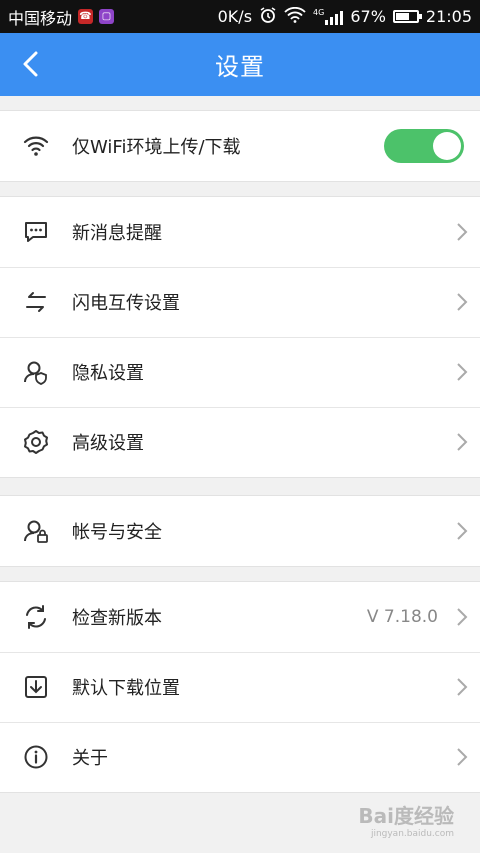 The image size is (480, 853). What do you see at coordinates (36, 146) in the screenshot?
I see `wifi-icon` at bounding box center [36, 146].